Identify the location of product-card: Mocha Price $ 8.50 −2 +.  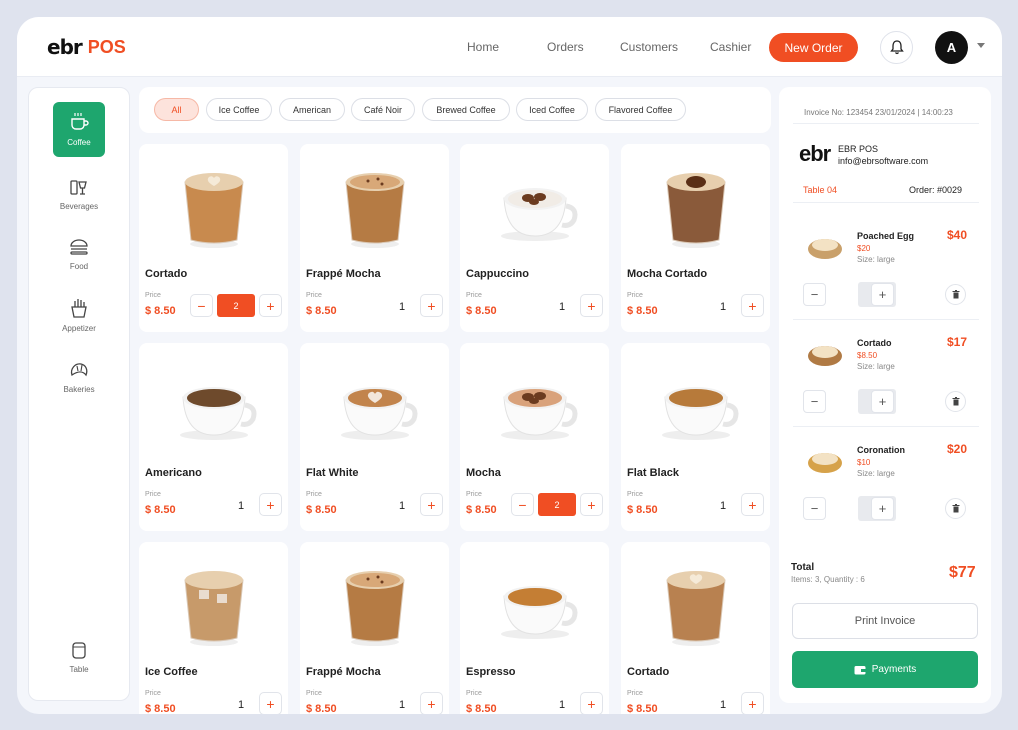
(534, 437).